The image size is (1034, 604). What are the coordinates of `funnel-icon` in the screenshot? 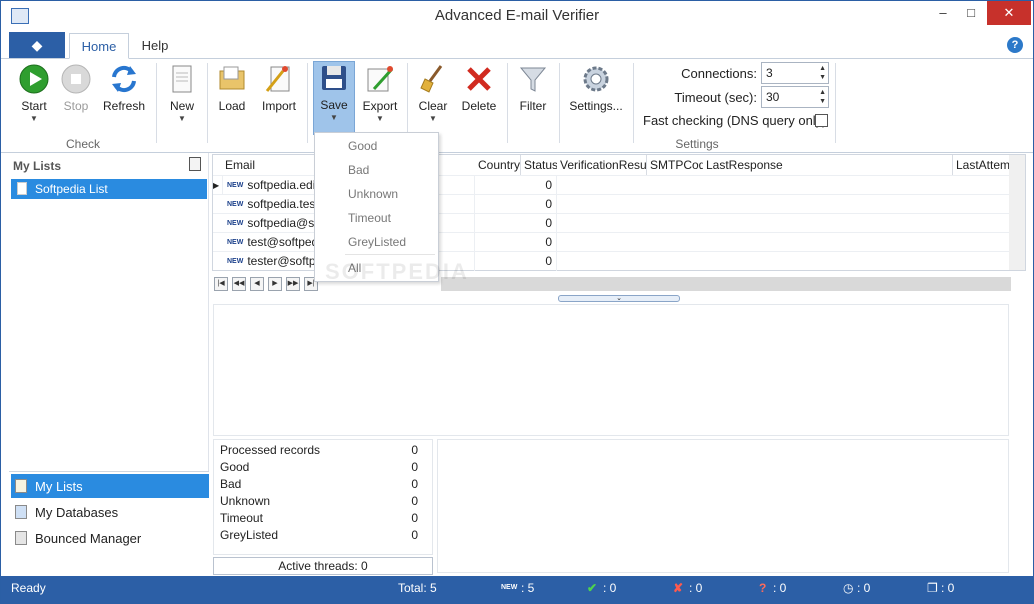 It's located at (533, 79).